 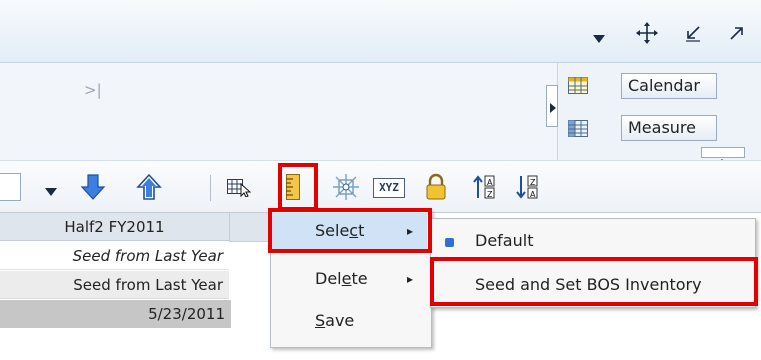 I want to click on toolbar-divider, so click(x=210, y=188).